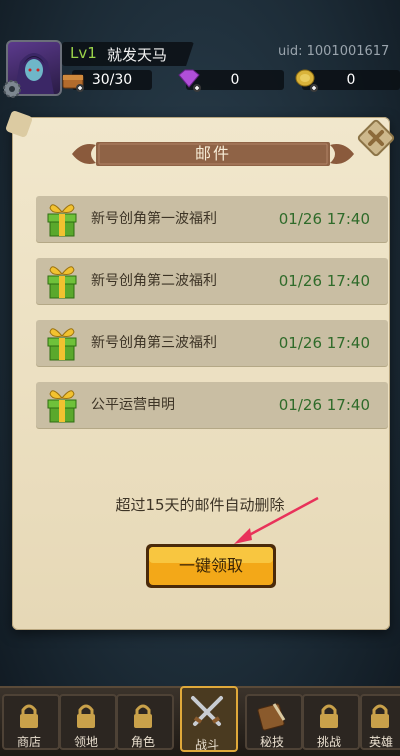  I want to click on dialog-title: 邮件, so click(212, 153).